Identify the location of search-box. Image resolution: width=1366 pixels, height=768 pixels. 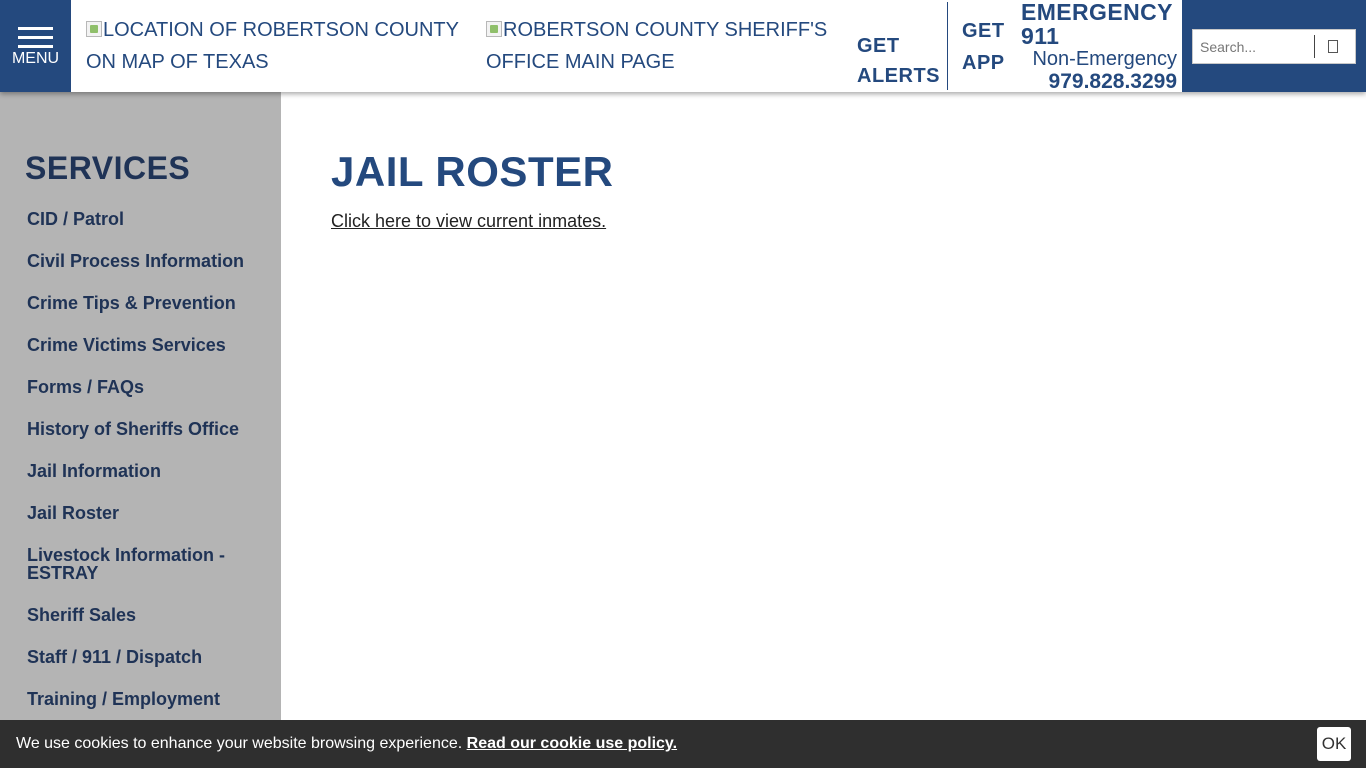
(1274, 46).